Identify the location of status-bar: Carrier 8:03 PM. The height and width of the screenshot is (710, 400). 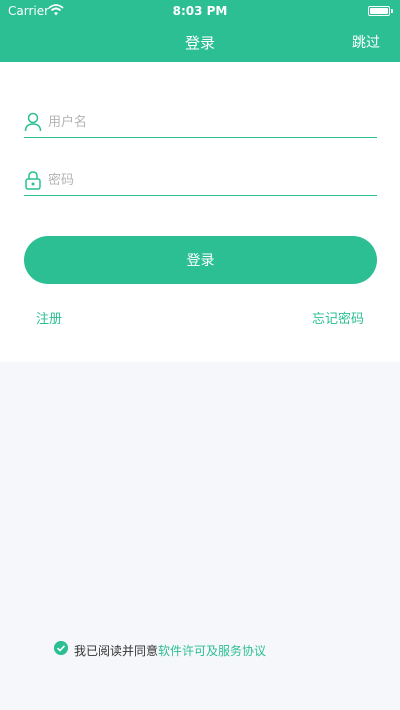
(200, 11).